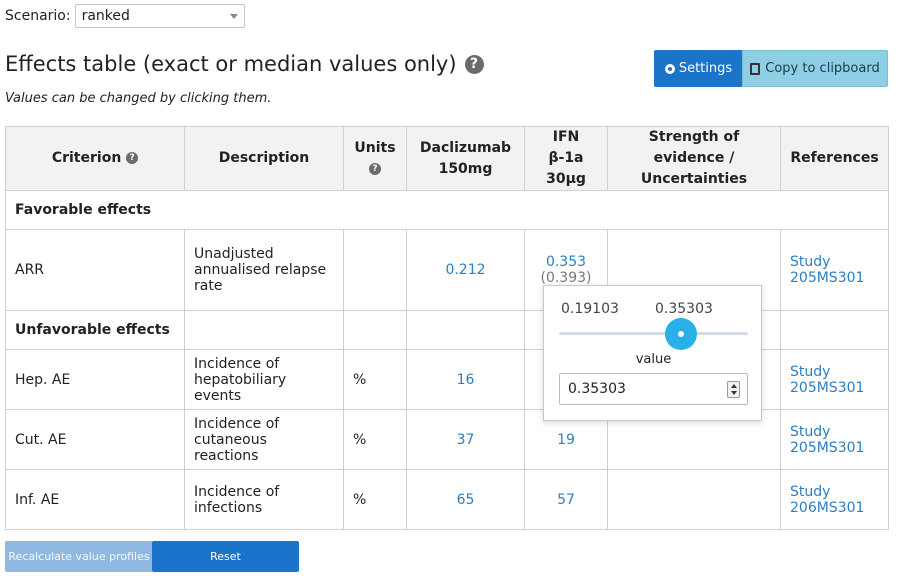 The height and width of the screenshot is (585, 905). What do you see at coordinates (86, 158) in the screenshot?
I see `criterion-header-label: Criterion` at bounding box center [86, 158].